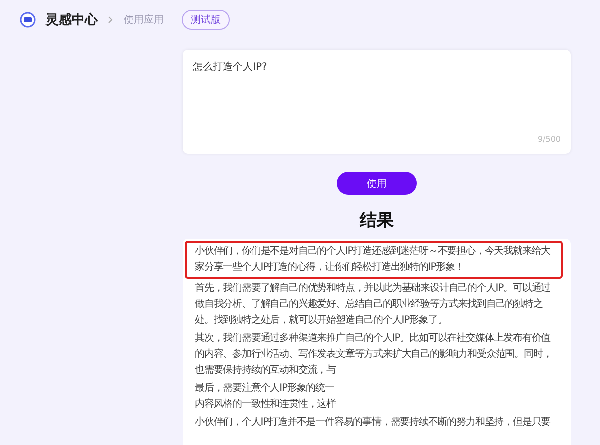  Describe the element at coordinates (377, 221) in the screenshot. I see `result-title: 结果` at that location.